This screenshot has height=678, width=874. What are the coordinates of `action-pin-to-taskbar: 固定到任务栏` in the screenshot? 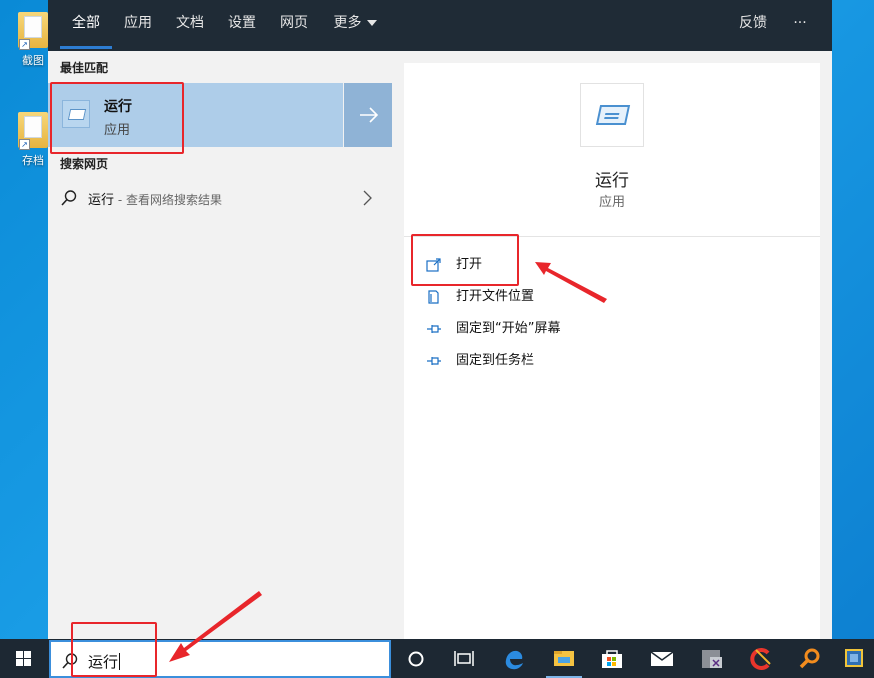 It's located at (576, 361).